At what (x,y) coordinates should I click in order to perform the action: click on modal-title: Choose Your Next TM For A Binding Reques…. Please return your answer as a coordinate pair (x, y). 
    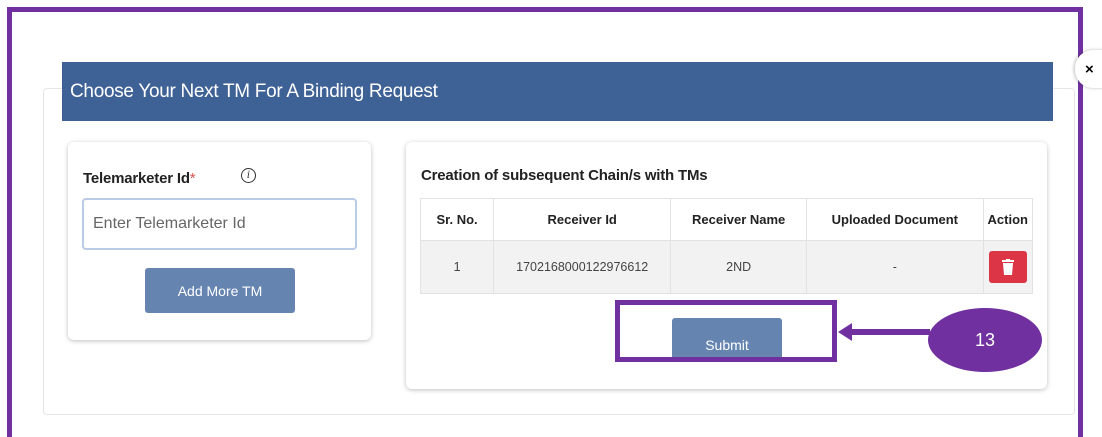
    Looking at the image, I should click on (254, 91).